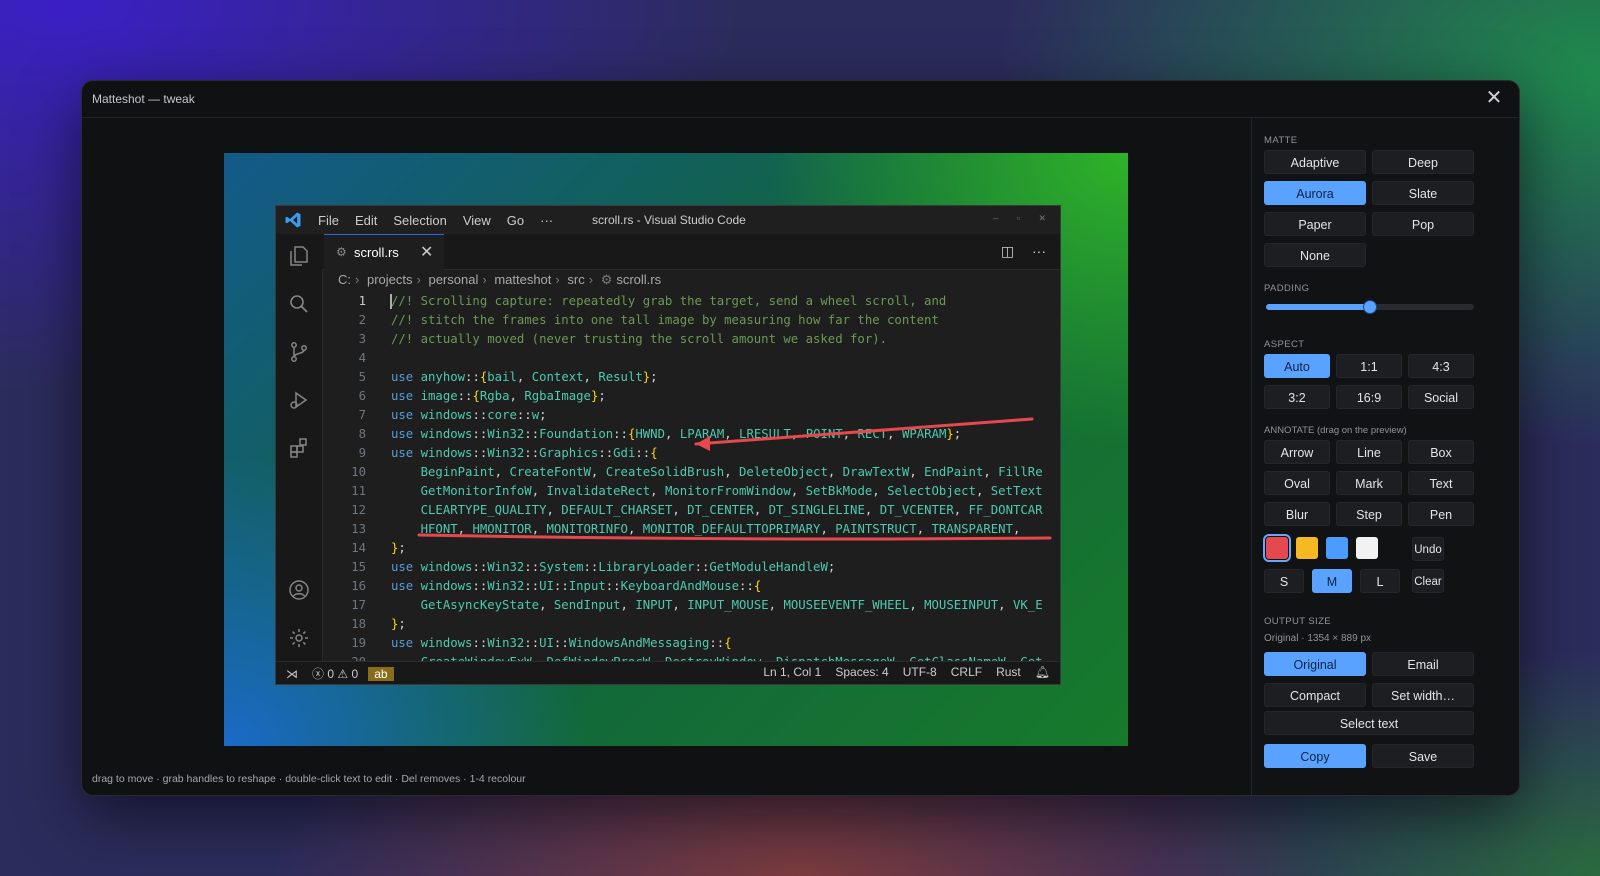 The width and height of the screenshot is (1600, 876). What do you see at coordinates (1441, 452) in the screenshot?
I see `tool-box-button: Box` at bounding box center [1441, 452].